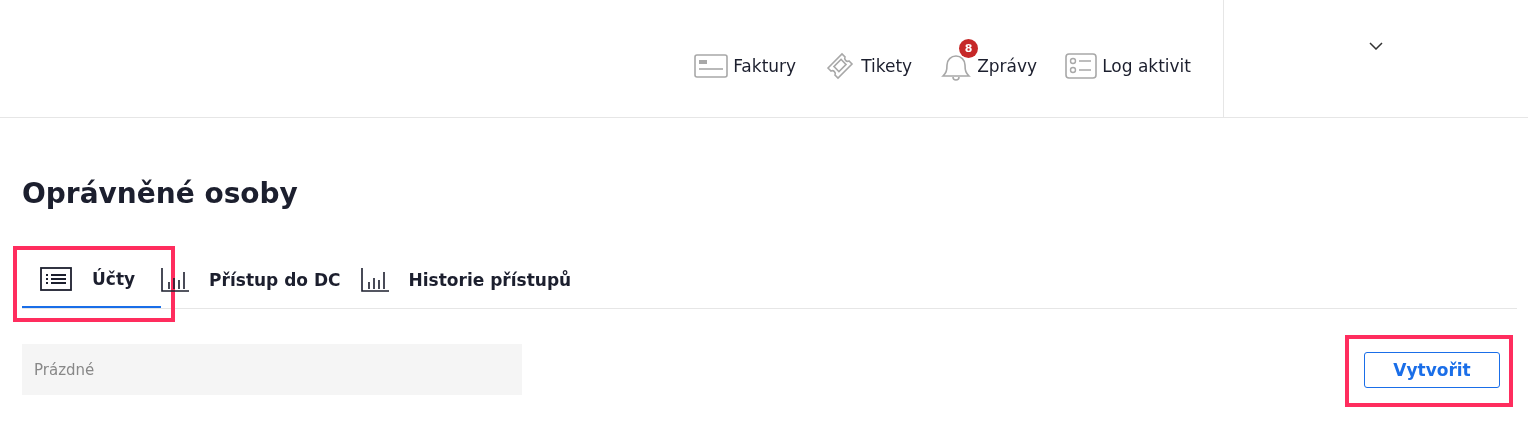  What do you see at coordinates (92, 280) in the screenshot?
I see `tab: Účty` at bounding box center [92, 280].